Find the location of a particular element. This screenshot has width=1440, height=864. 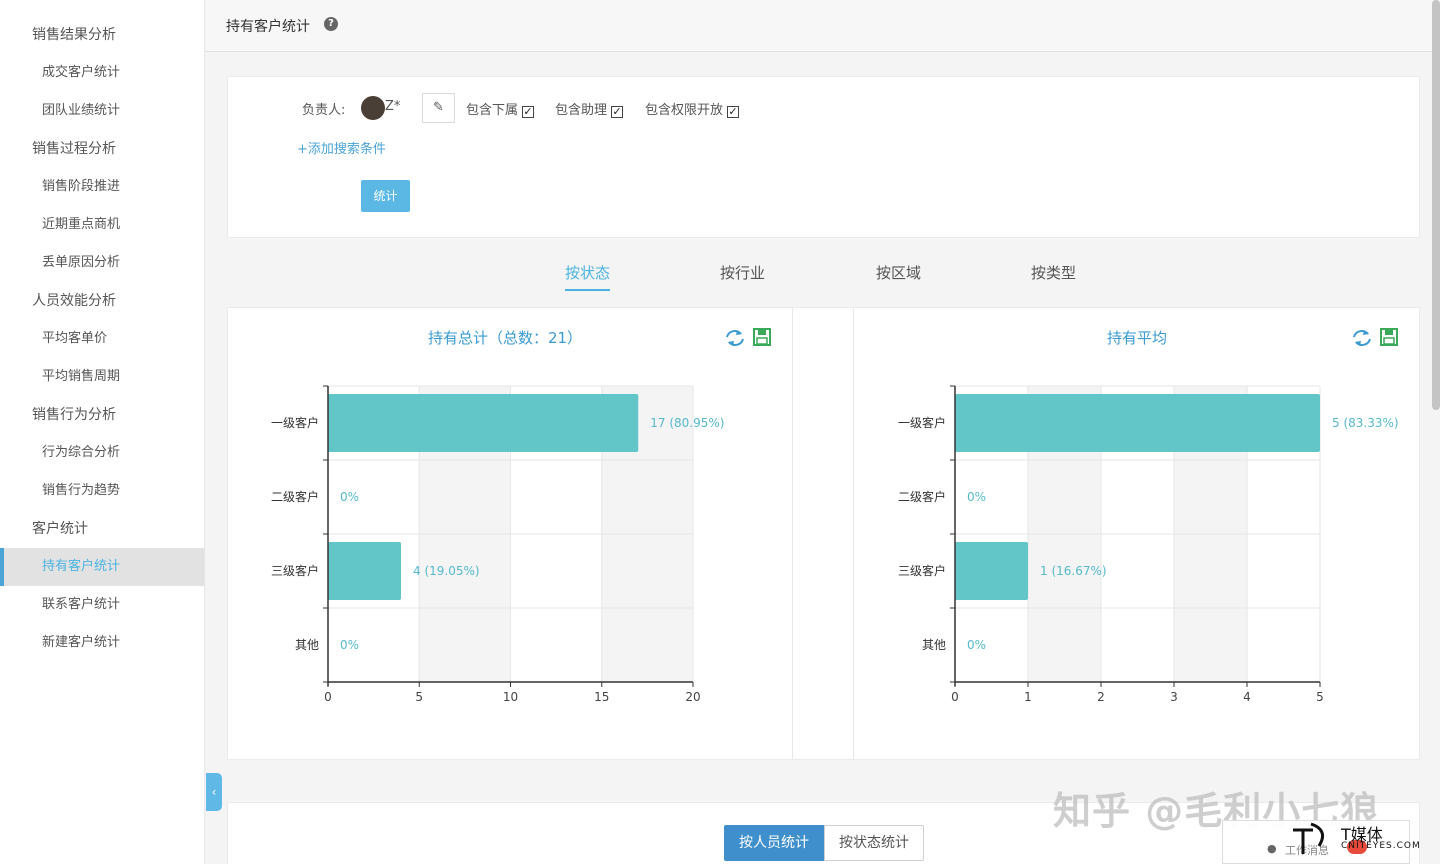

x-tick-label: 15 is located at coordinates (601, 697).